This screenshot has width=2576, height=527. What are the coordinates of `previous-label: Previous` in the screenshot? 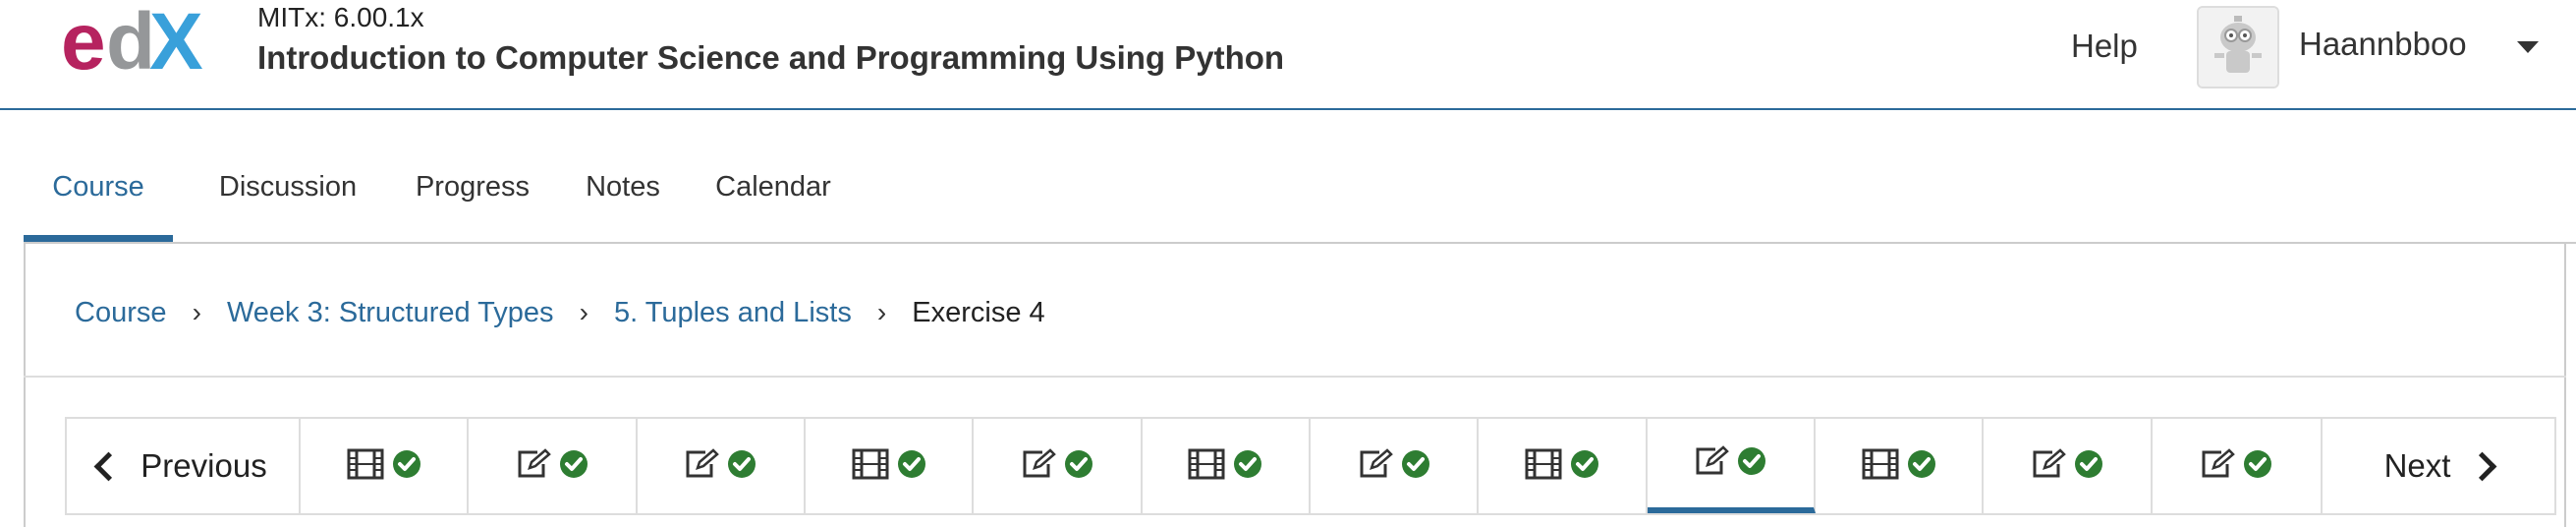 It's located at (203, 465).